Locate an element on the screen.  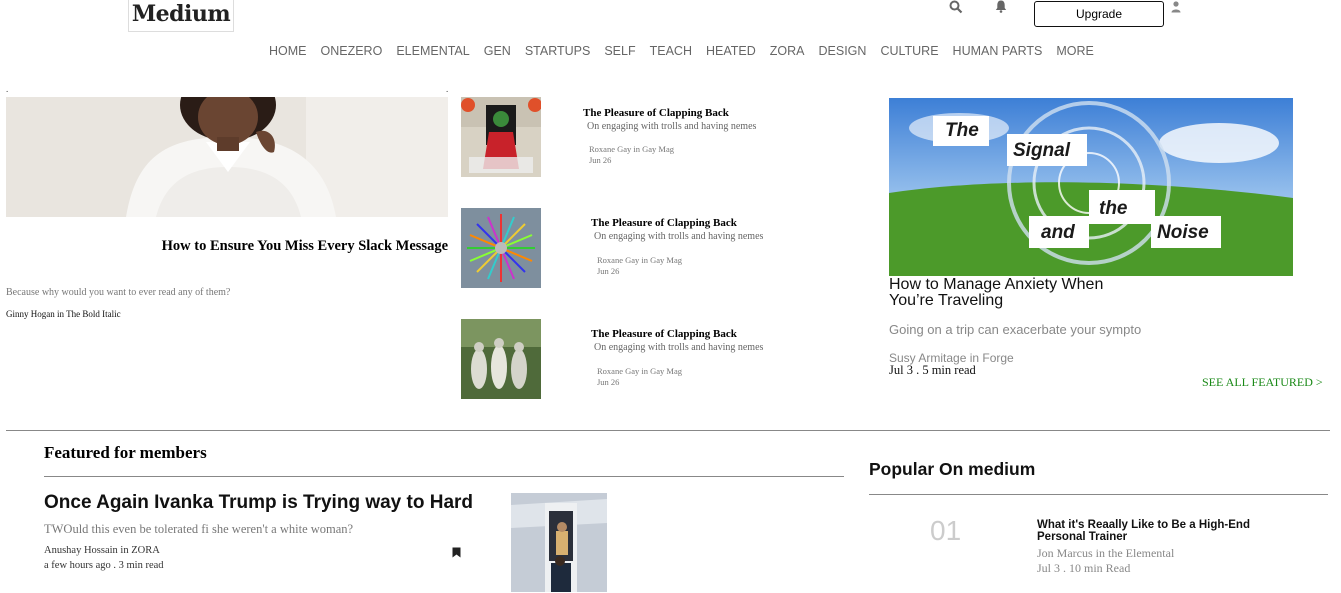
popular-rank-number: 01 is located at coordinates (946, 530).